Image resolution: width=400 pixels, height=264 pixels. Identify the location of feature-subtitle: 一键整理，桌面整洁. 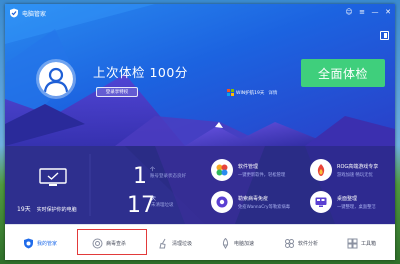
(356, 207).